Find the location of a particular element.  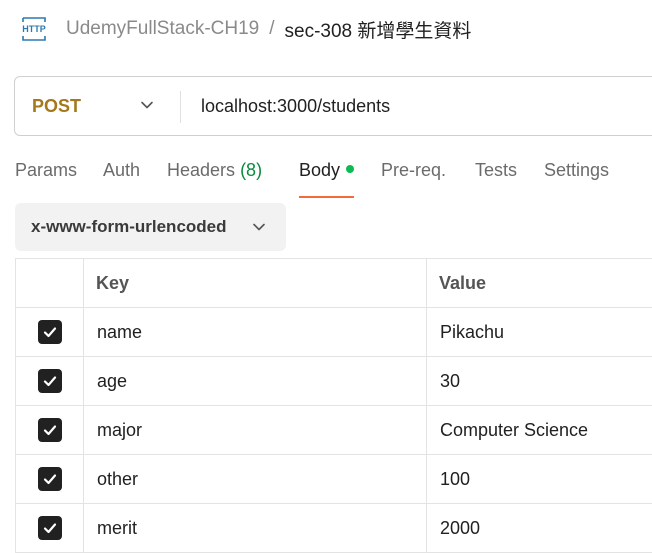

headers-count: (8) is located at coordinates (251, 170).